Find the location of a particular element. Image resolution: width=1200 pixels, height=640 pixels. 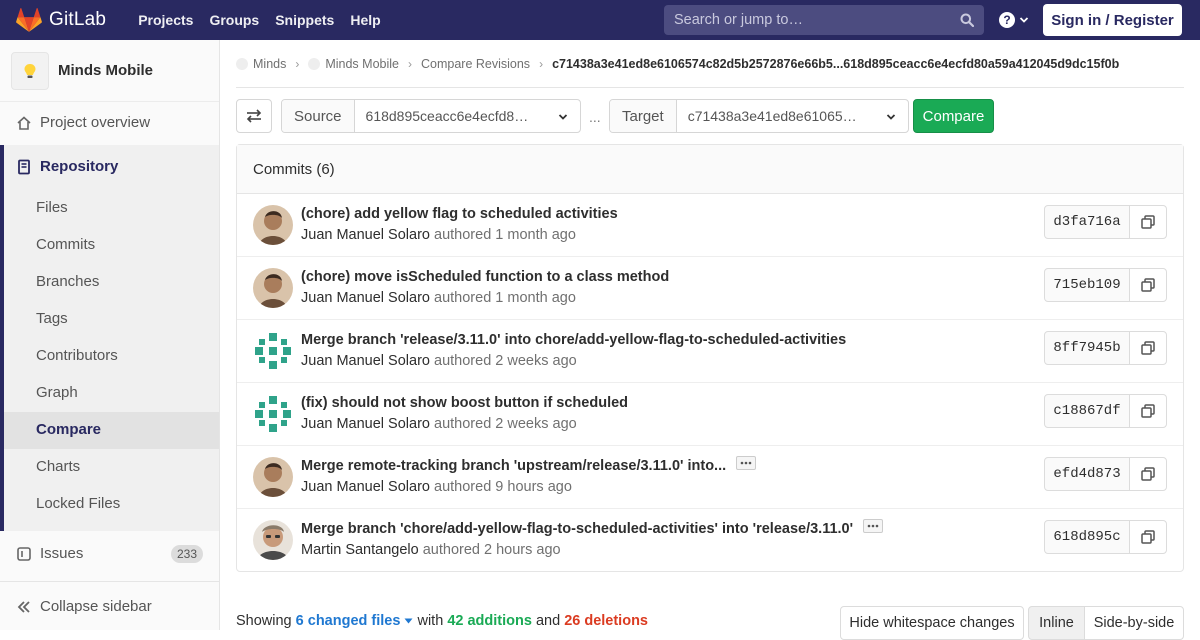

breadcrumb-item-minds-mobile: Minds Mobile is located at coordinates (362, 64).